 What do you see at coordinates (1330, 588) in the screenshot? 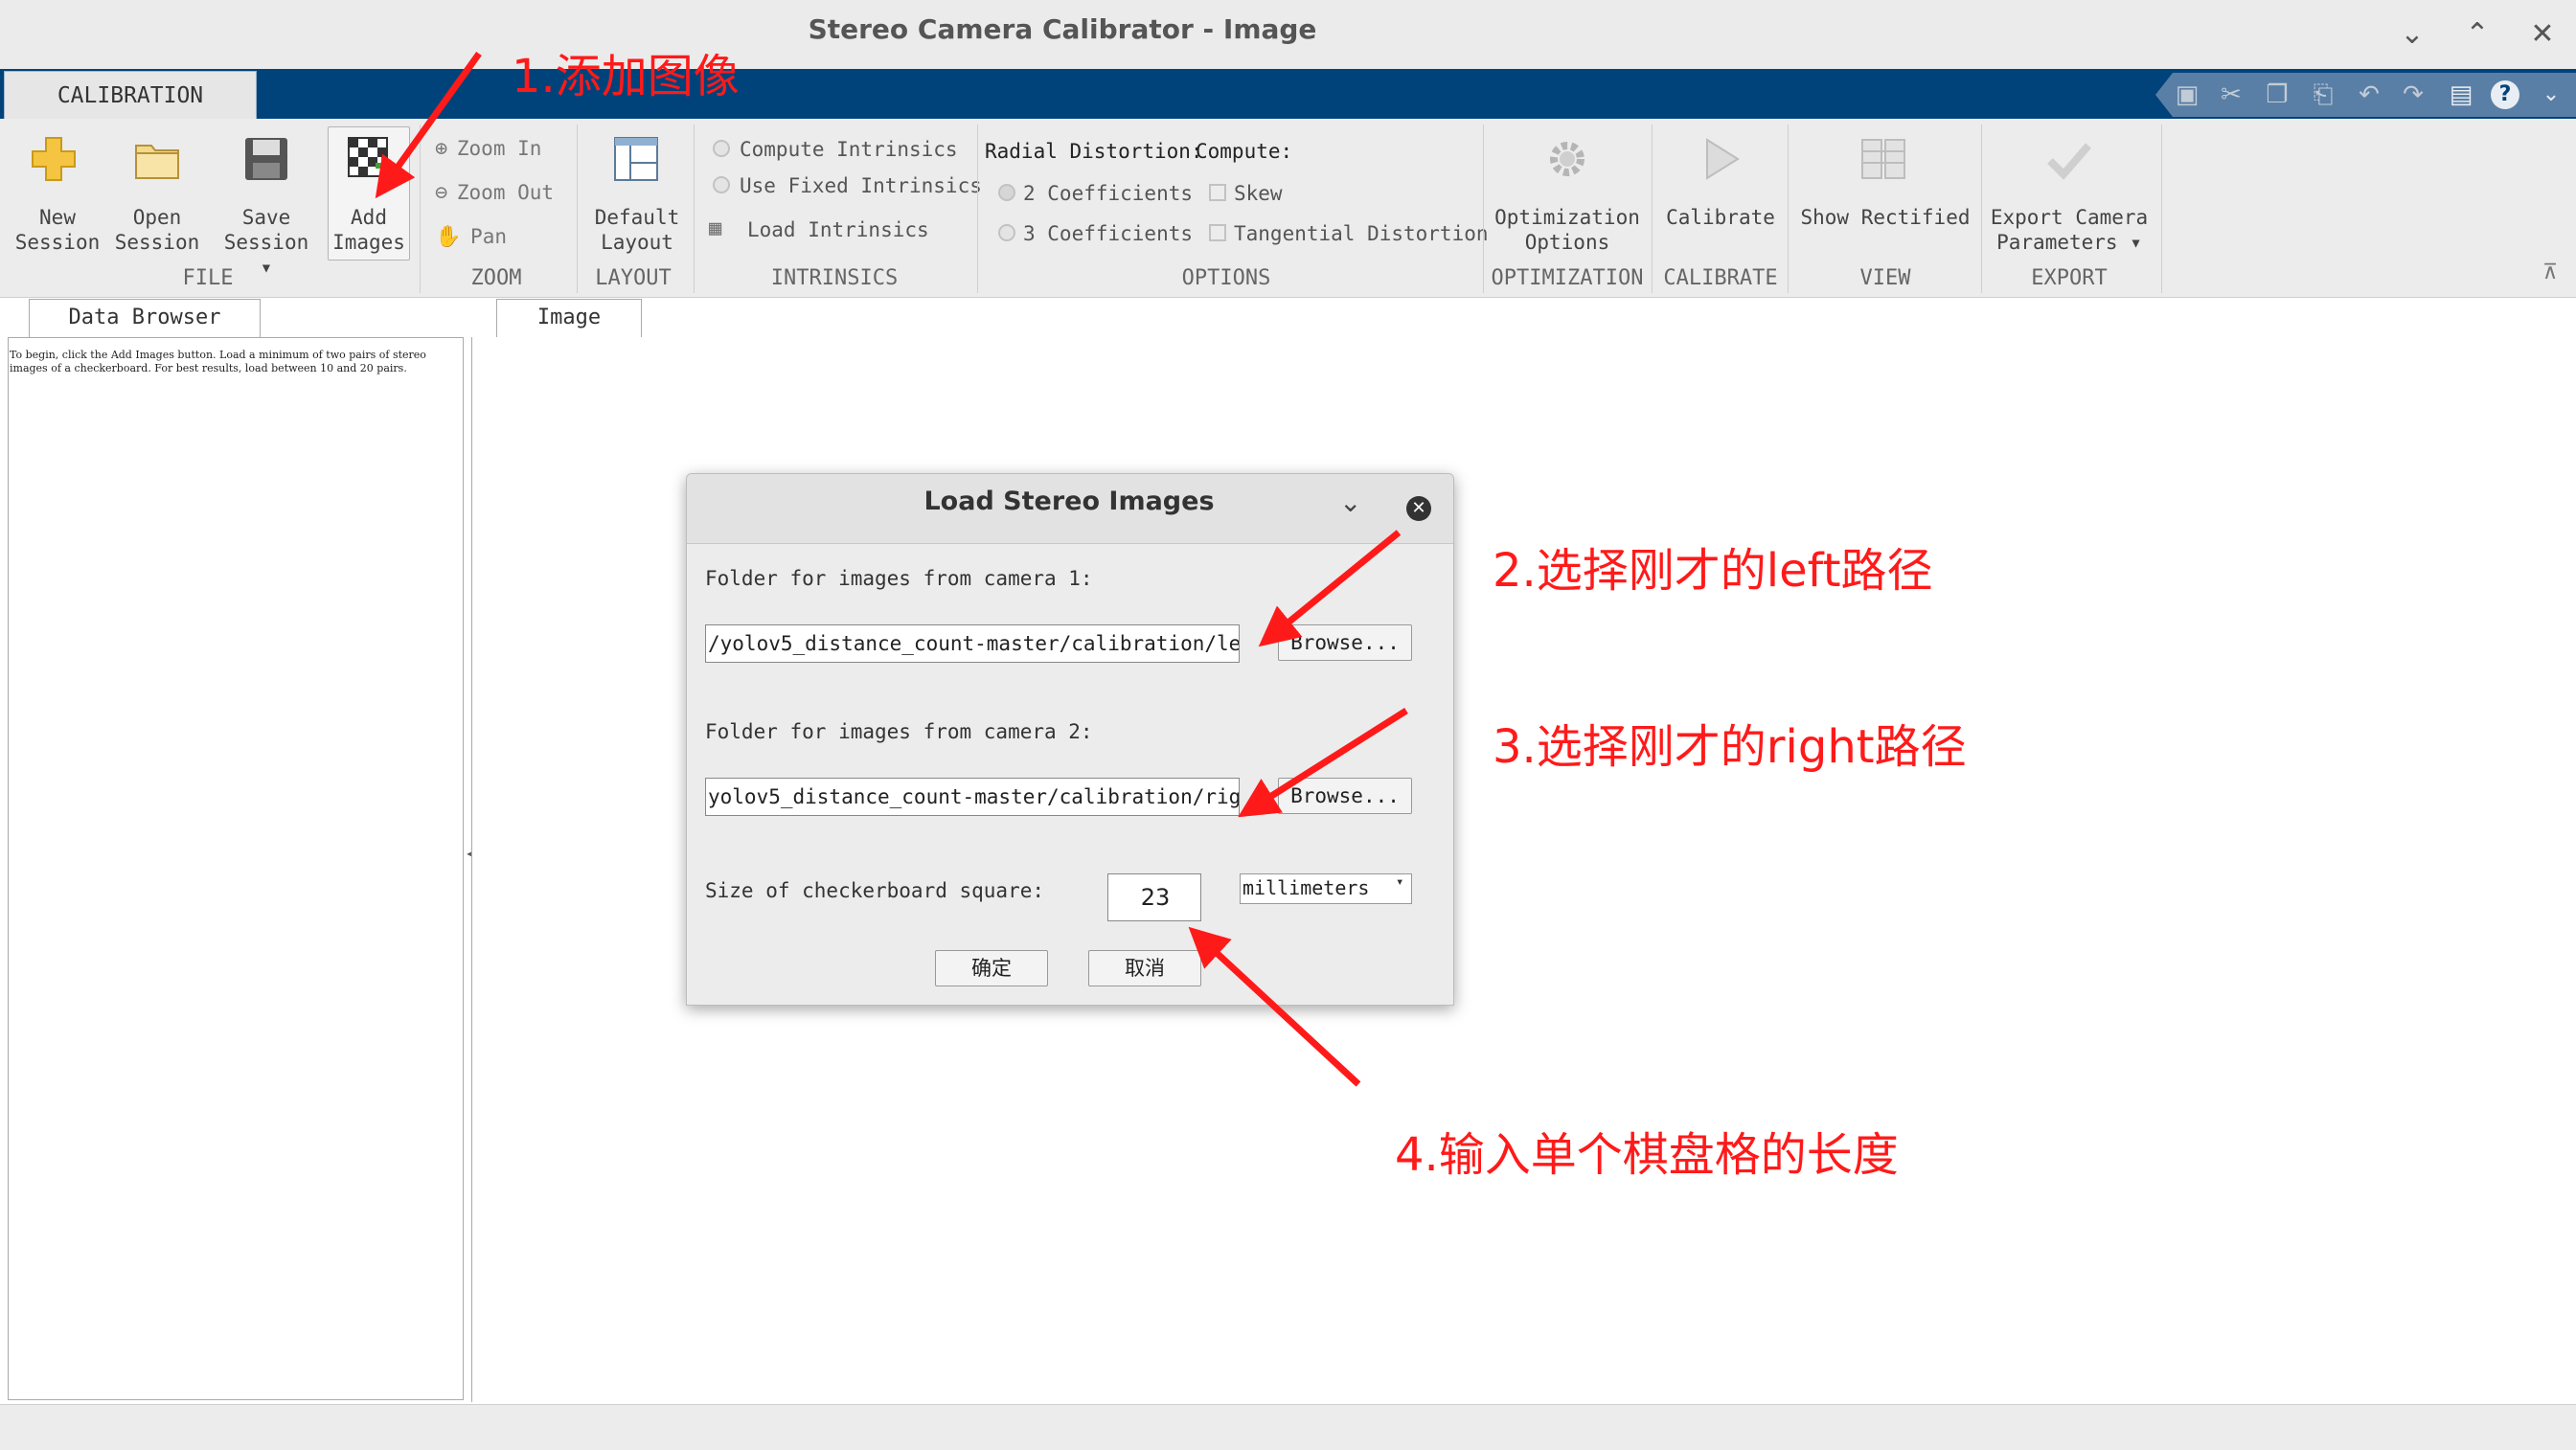
I see `arrow-step2` at bounding box center [1330, 588].